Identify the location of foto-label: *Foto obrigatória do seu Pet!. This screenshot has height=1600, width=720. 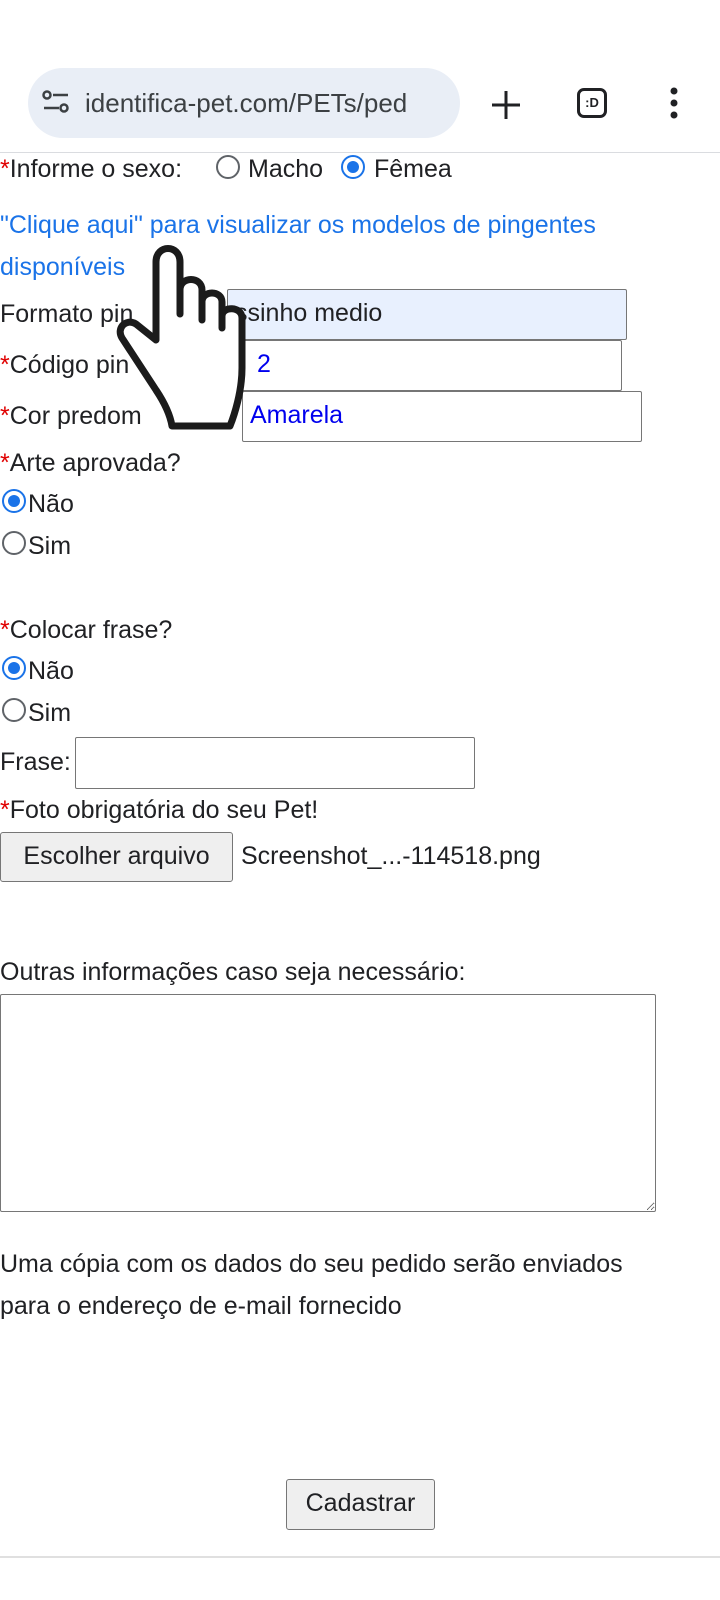
(159, 810).